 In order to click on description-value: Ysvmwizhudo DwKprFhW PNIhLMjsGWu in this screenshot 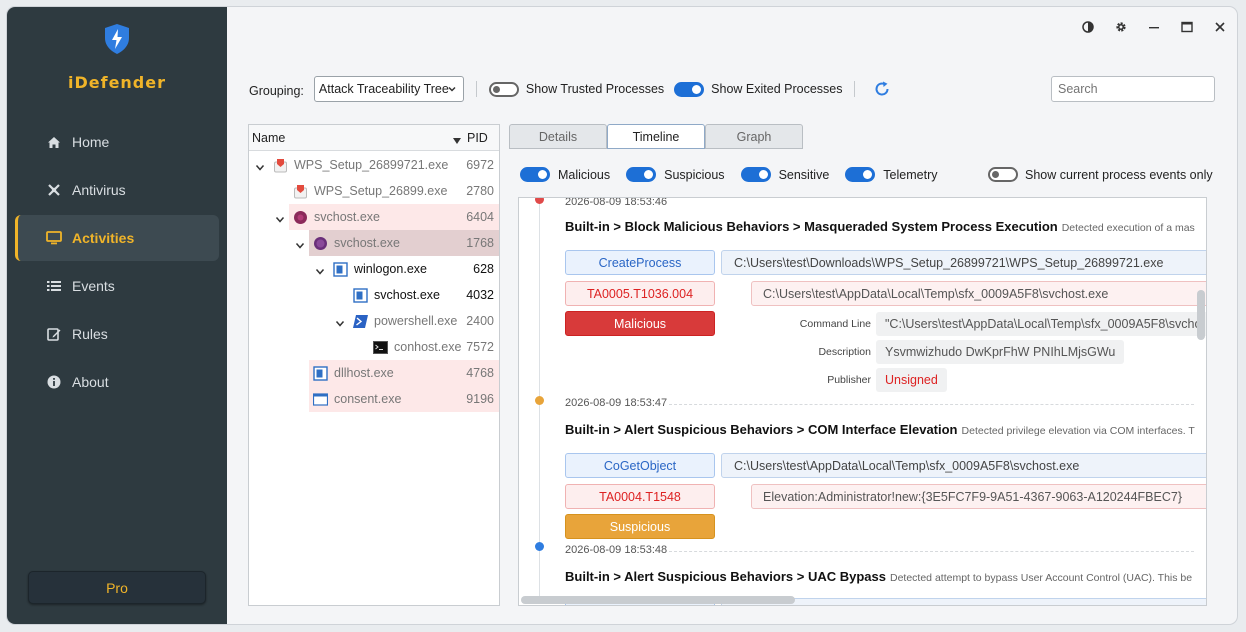, I will do `click(1000, 352)`.